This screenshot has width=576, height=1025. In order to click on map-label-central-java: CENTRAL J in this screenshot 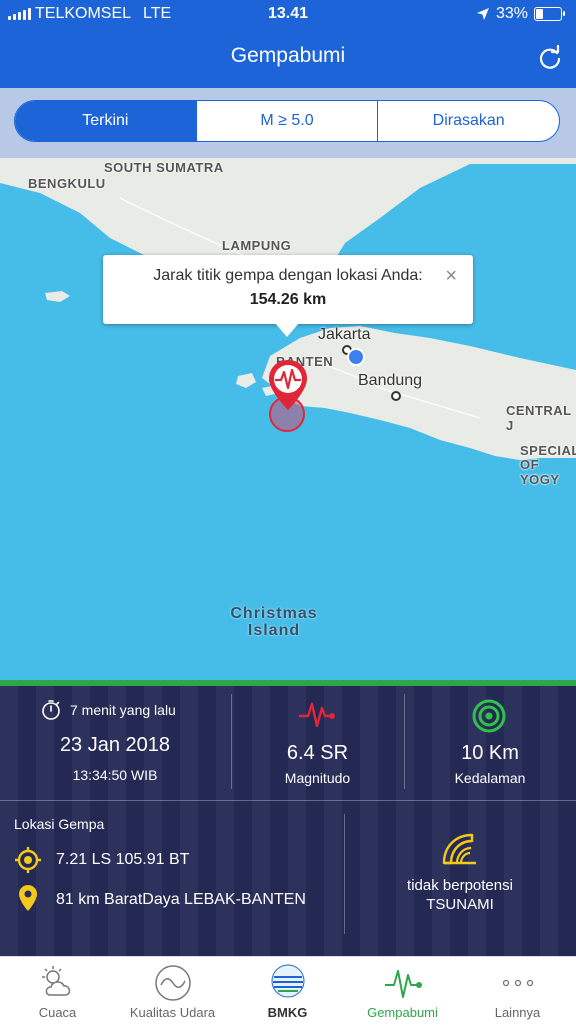, I will do `click(539, 418)`.